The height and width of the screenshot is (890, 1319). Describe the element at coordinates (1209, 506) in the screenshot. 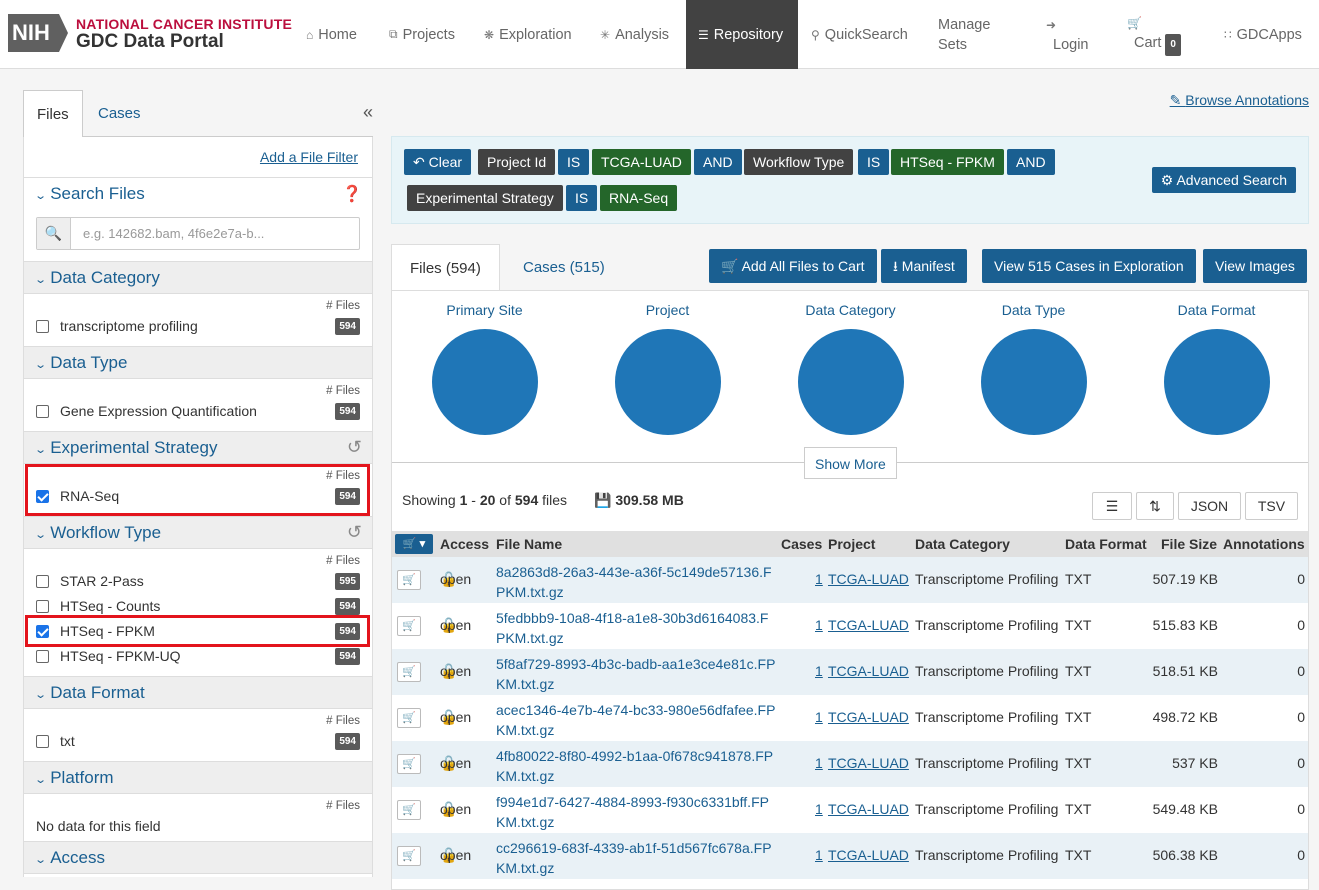

I see `json-export-button: JSON` at that location.